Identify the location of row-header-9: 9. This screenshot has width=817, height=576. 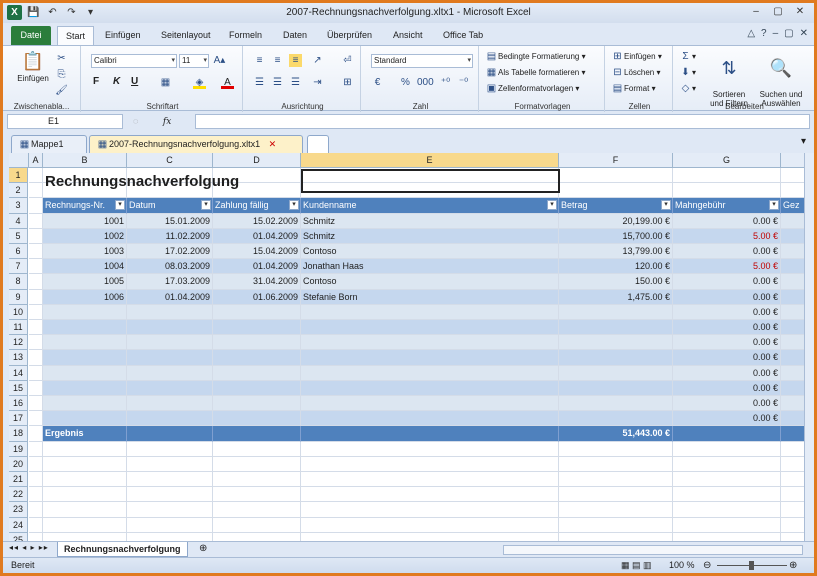
(18, 297).